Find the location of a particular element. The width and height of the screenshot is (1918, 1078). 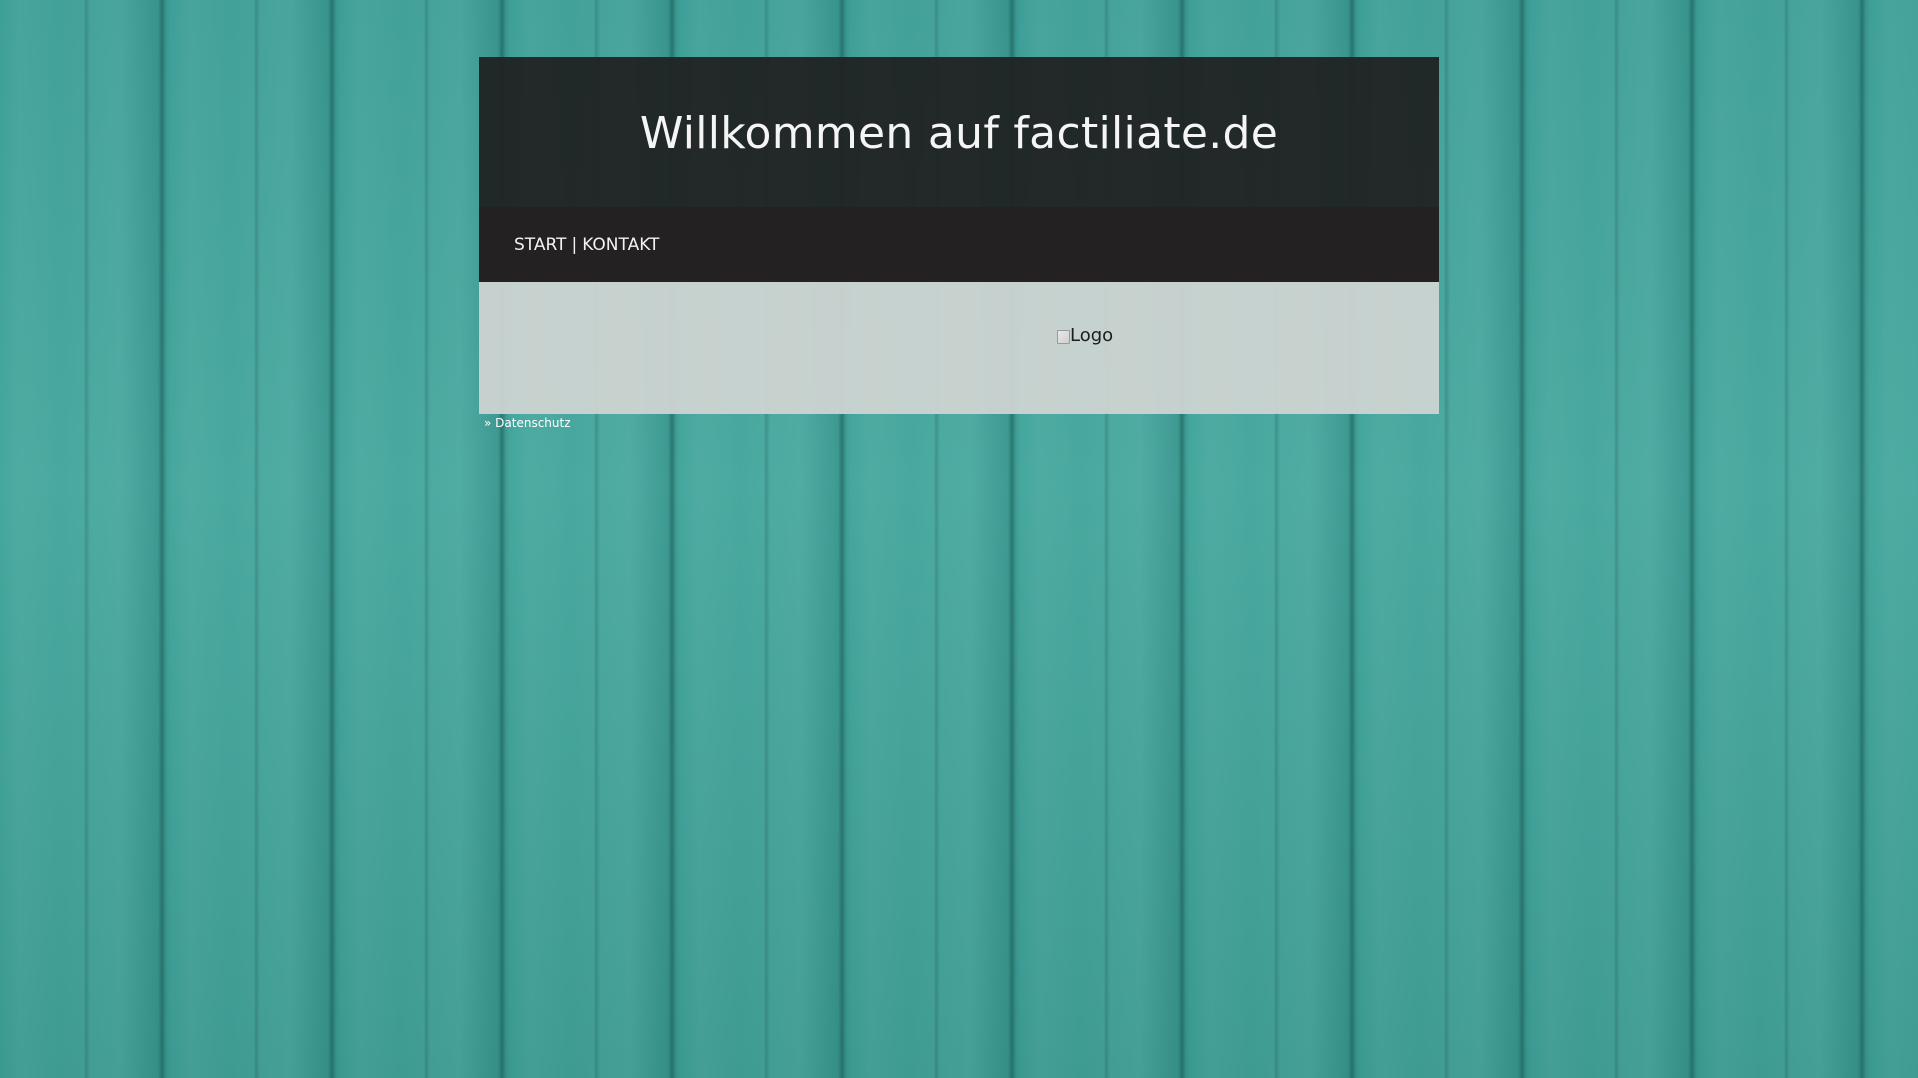

logo-alt-text: Logo is located at coordinates (1092, 335).